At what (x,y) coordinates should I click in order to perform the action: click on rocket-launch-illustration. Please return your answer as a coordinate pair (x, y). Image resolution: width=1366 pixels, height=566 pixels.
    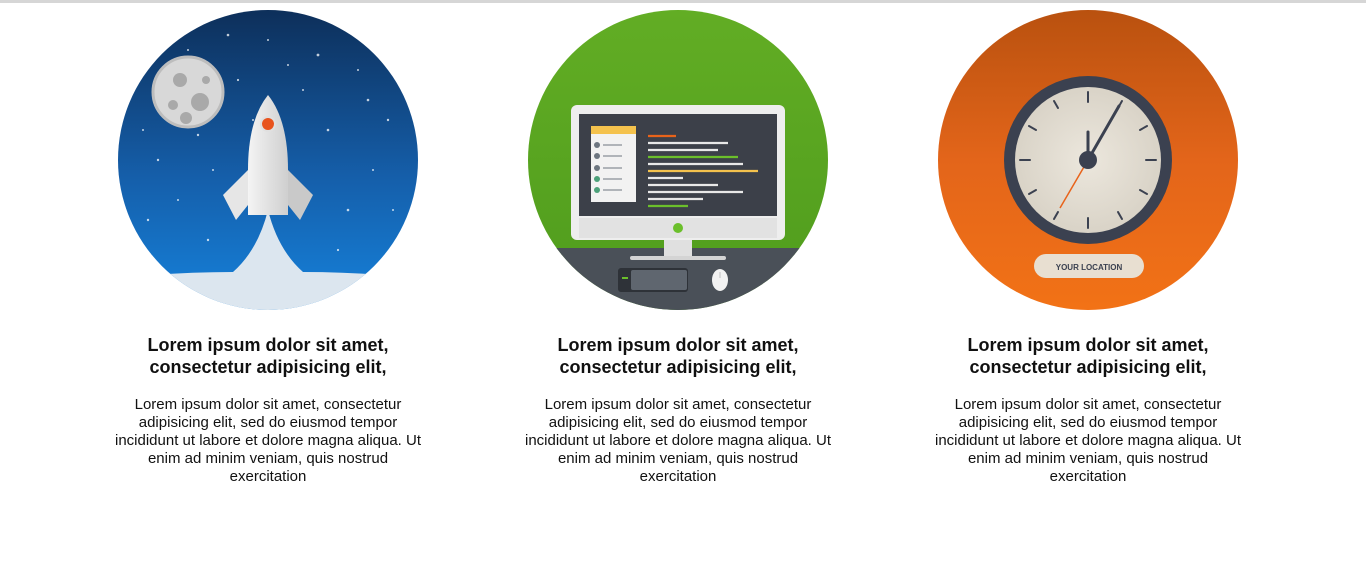
    Looking at the image, I should click on (268, 160).